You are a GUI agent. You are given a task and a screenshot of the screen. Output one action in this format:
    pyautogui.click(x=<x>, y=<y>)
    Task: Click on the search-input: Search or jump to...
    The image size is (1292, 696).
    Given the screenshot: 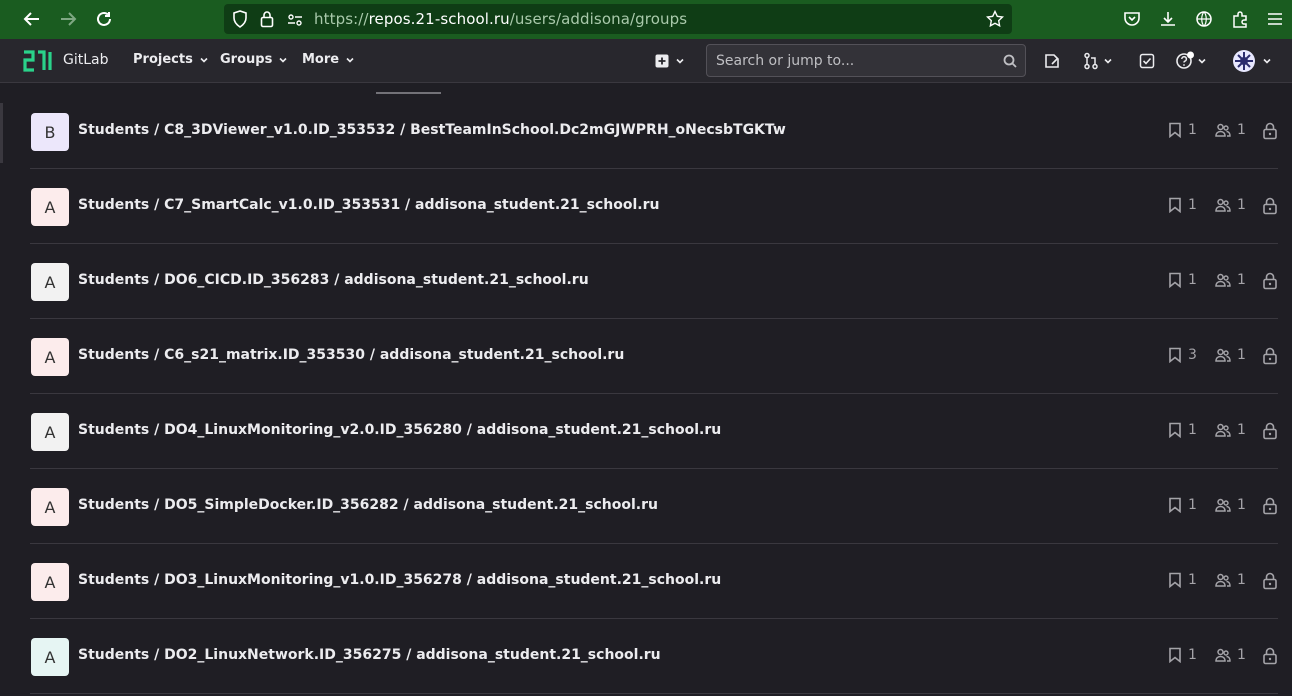 What is the action you would take?
    pyautogui.click(x=785, y=61)
    